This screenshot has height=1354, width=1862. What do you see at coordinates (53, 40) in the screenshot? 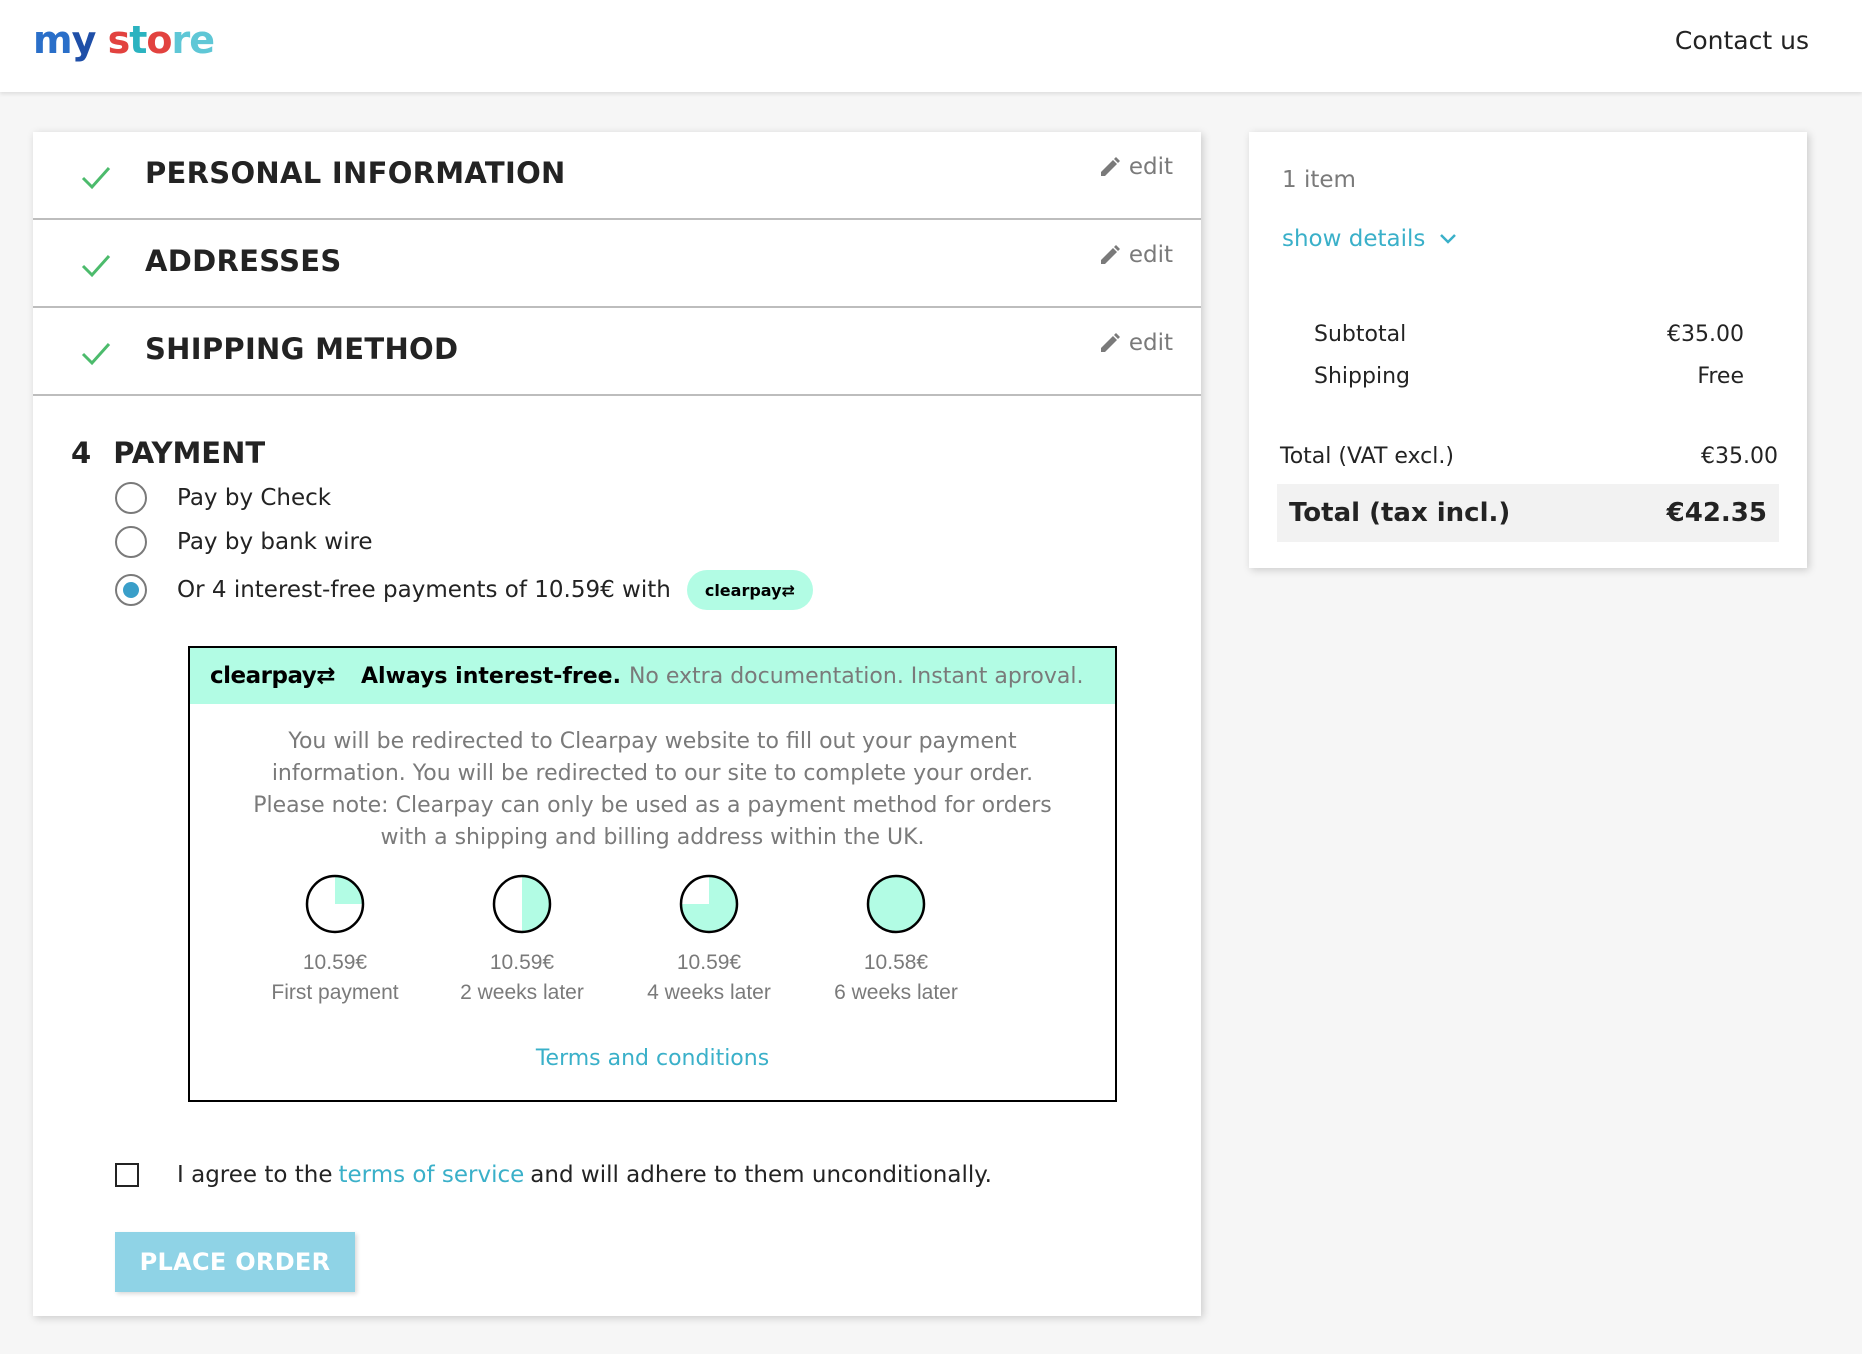
I see `logo-part: m` at bounding box center [53, 40].